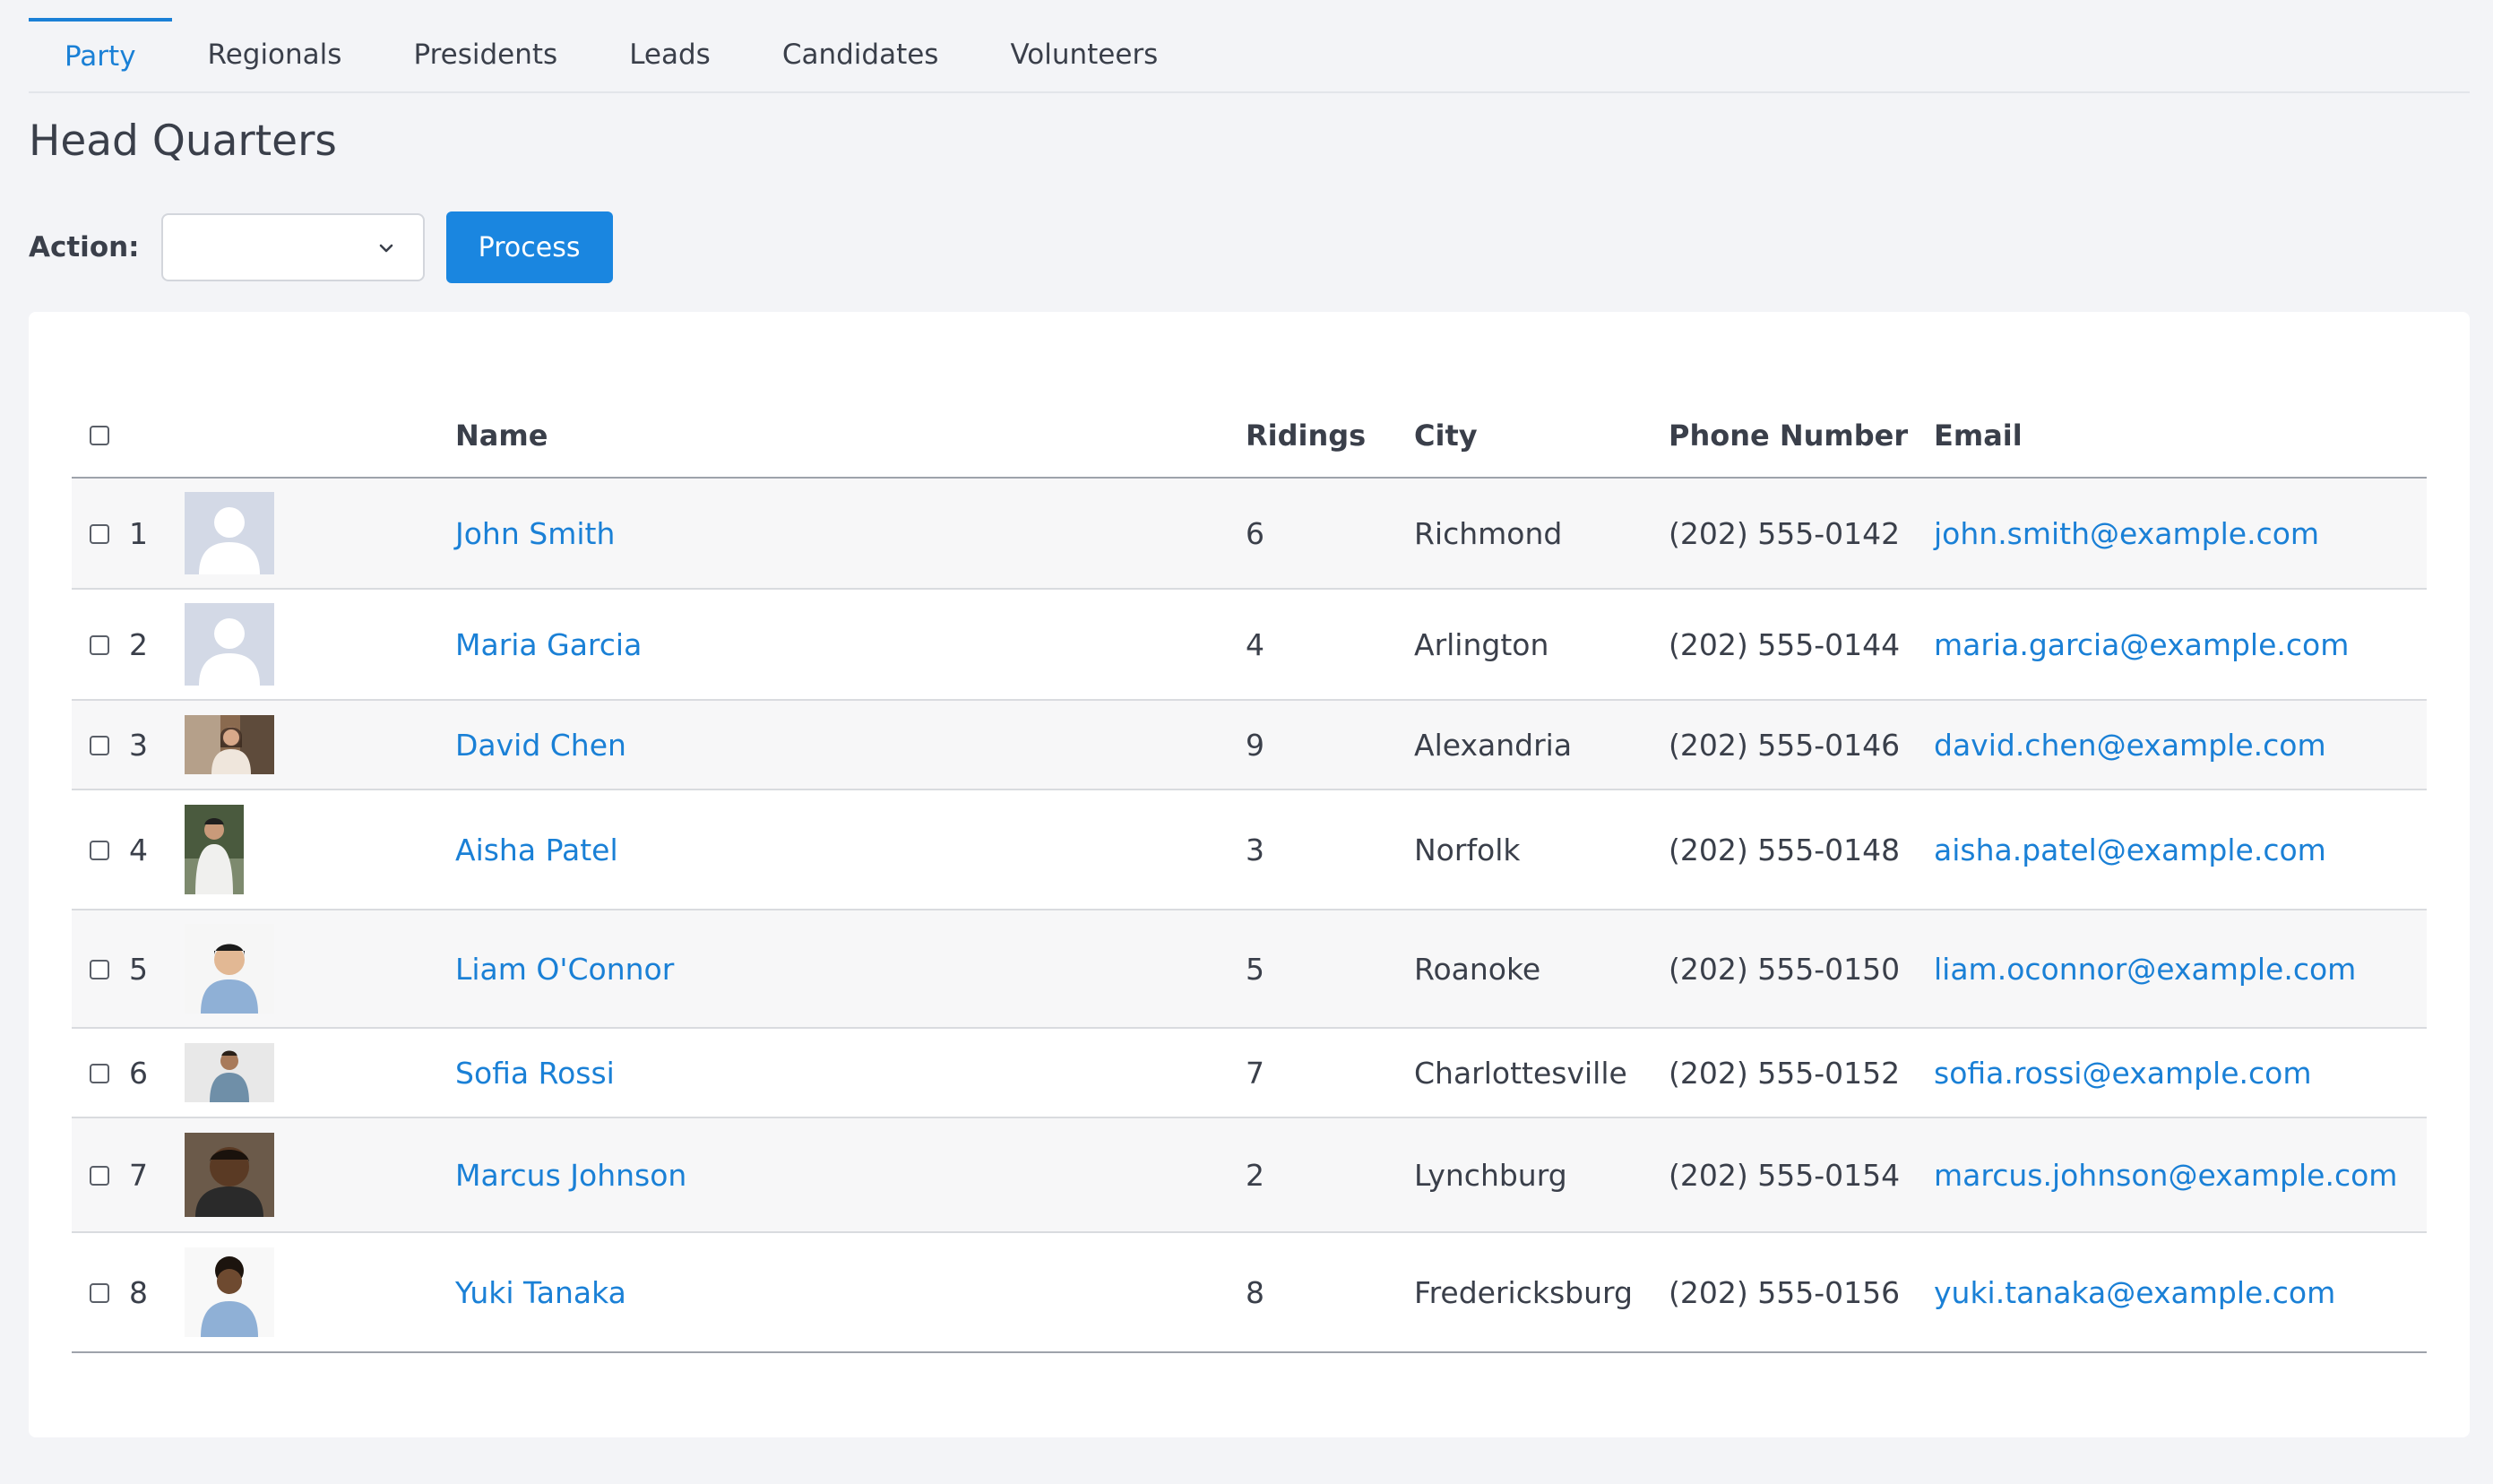 This screenshot has height=1484, width=2493. What do you see at coordinates (157, 1175) in the screenshot?
I see `row-number: 7` at bounding box center [157, 1175].